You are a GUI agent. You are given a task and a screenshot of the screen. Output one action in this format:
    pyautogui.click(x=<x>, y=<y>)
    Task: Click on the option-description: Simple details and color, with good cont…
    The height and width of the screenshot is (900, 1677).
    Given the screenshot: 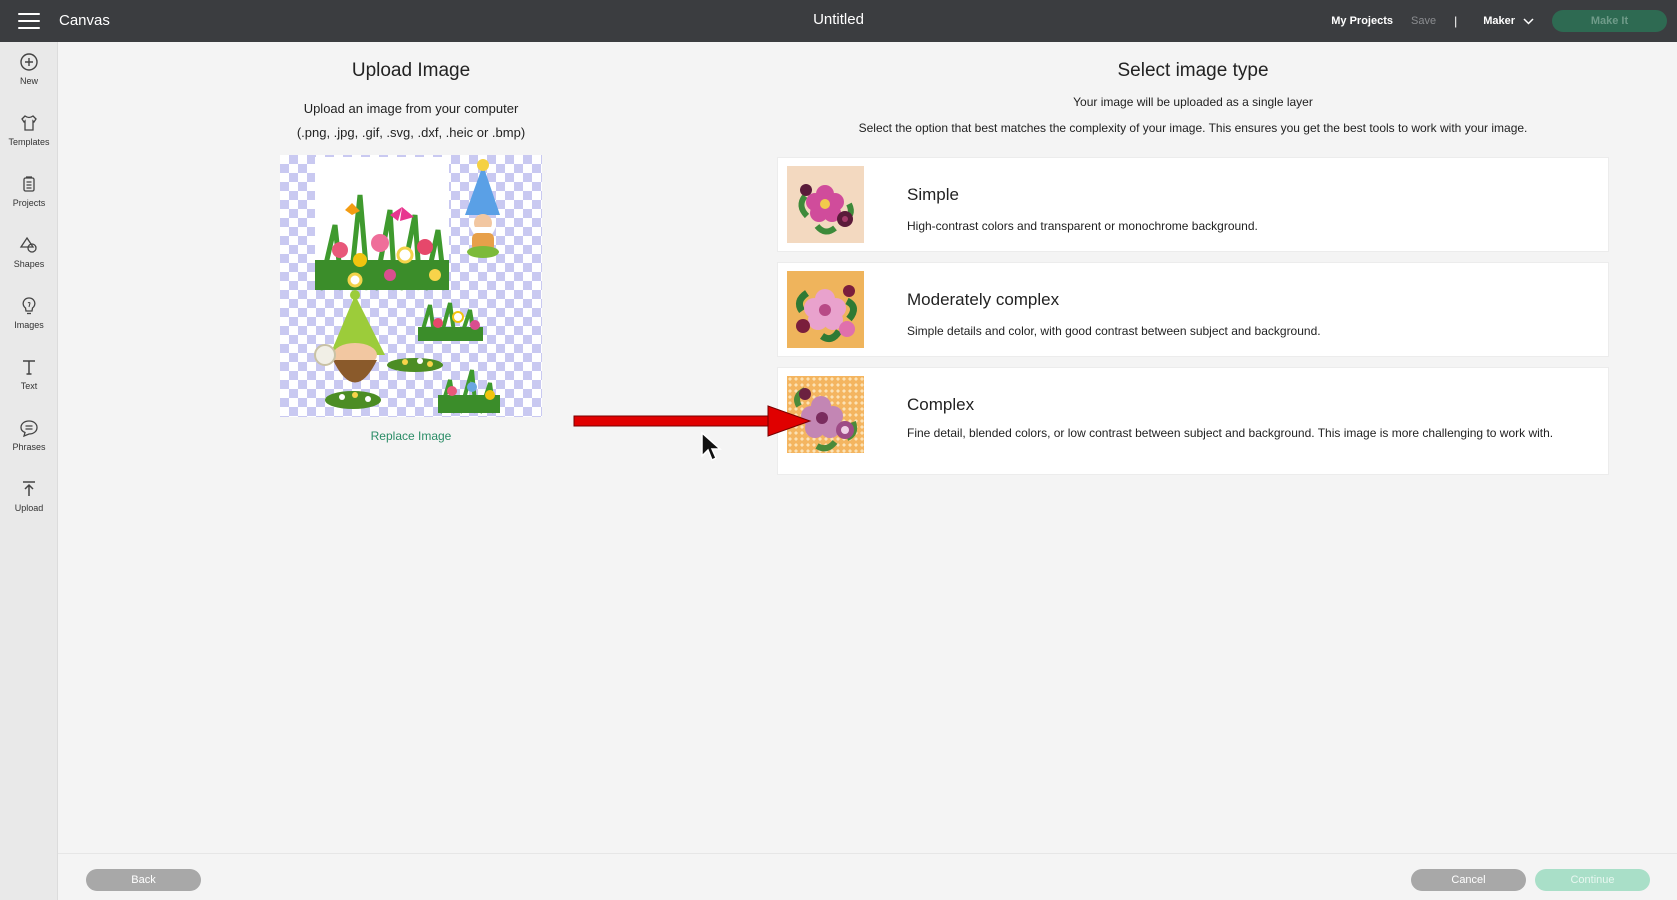 What is the action you would take?
    pyautogui.click(x=1114, y=331)
    